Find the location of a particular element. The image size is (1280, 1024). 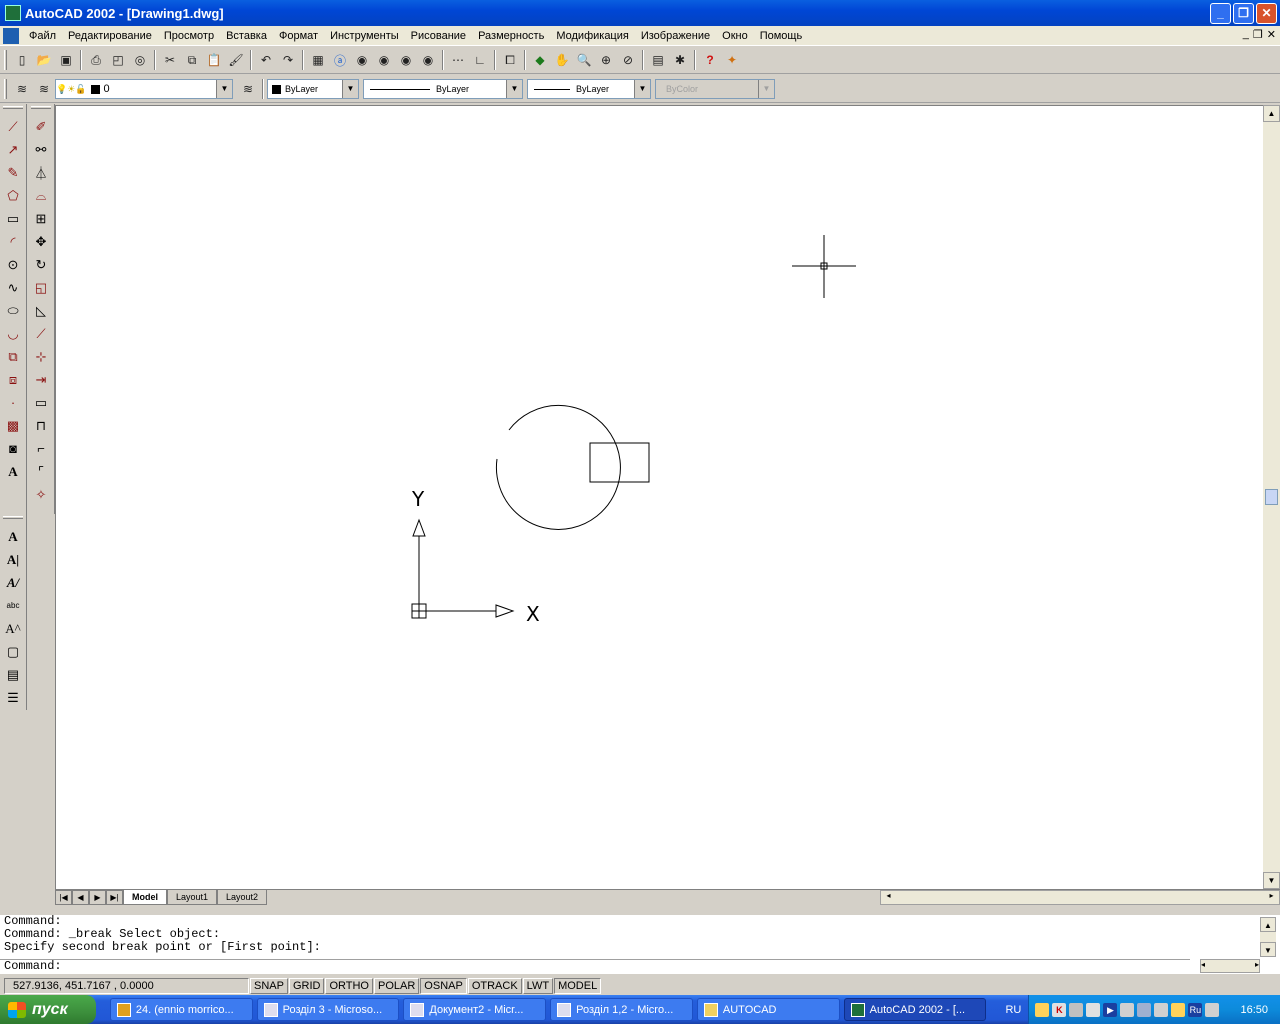

menu-draw: Рисование is located at coordinates (438, 36).